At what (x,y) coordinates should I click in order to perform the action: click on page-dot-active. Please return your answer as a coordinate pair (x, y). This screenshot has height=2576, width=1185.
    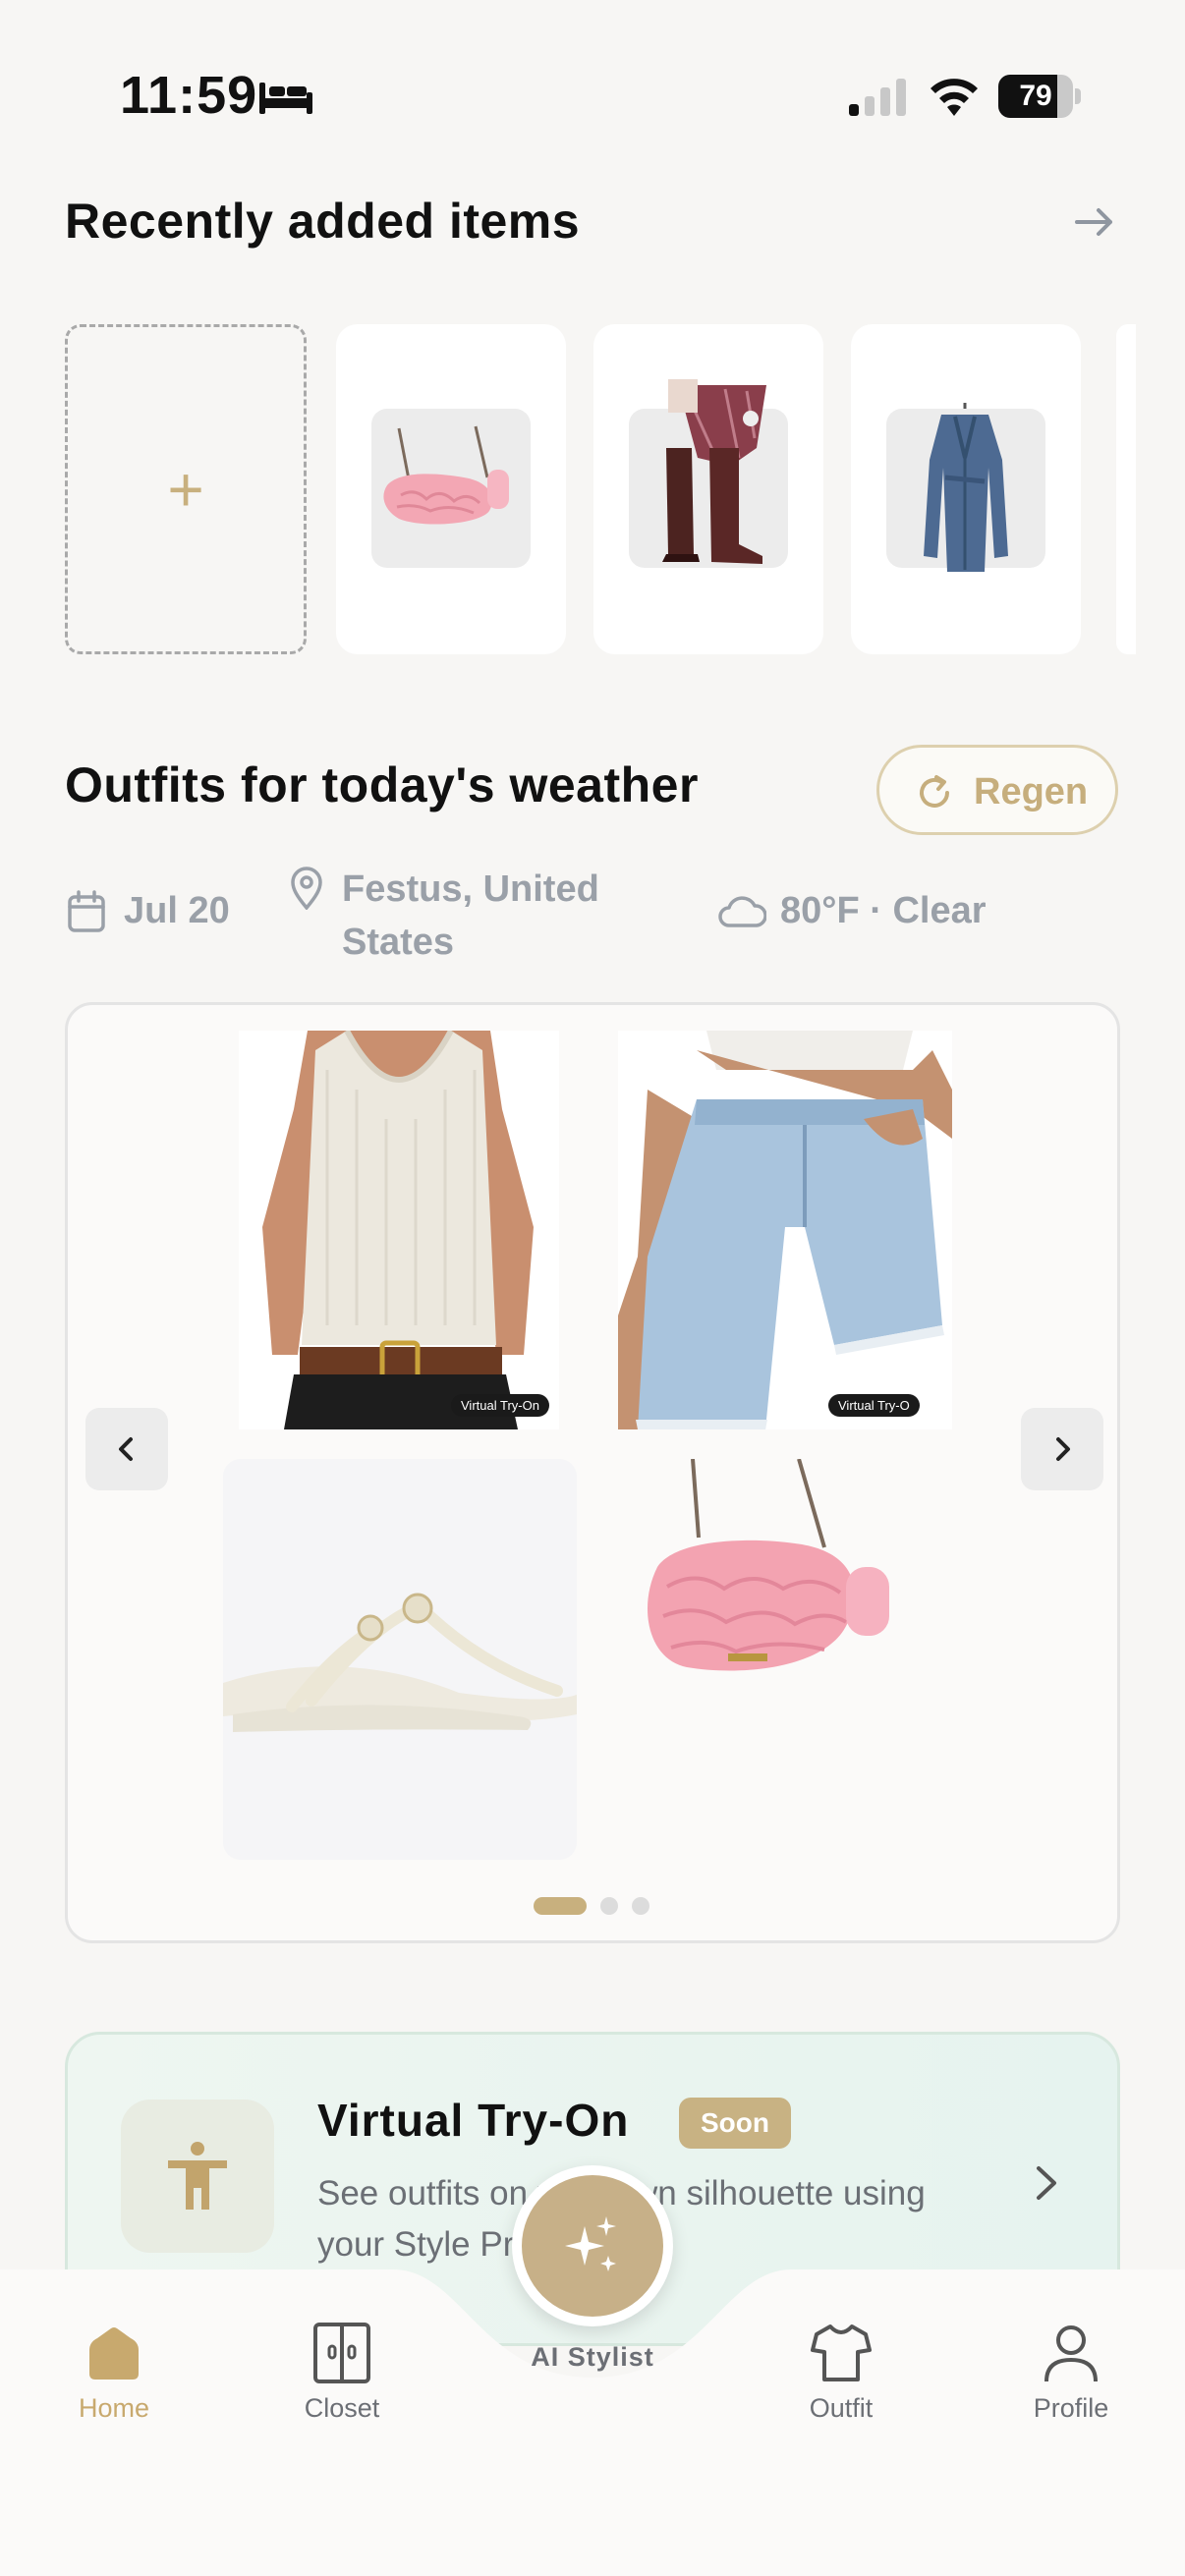
    Looking at the image, I should click on (561, 1906).